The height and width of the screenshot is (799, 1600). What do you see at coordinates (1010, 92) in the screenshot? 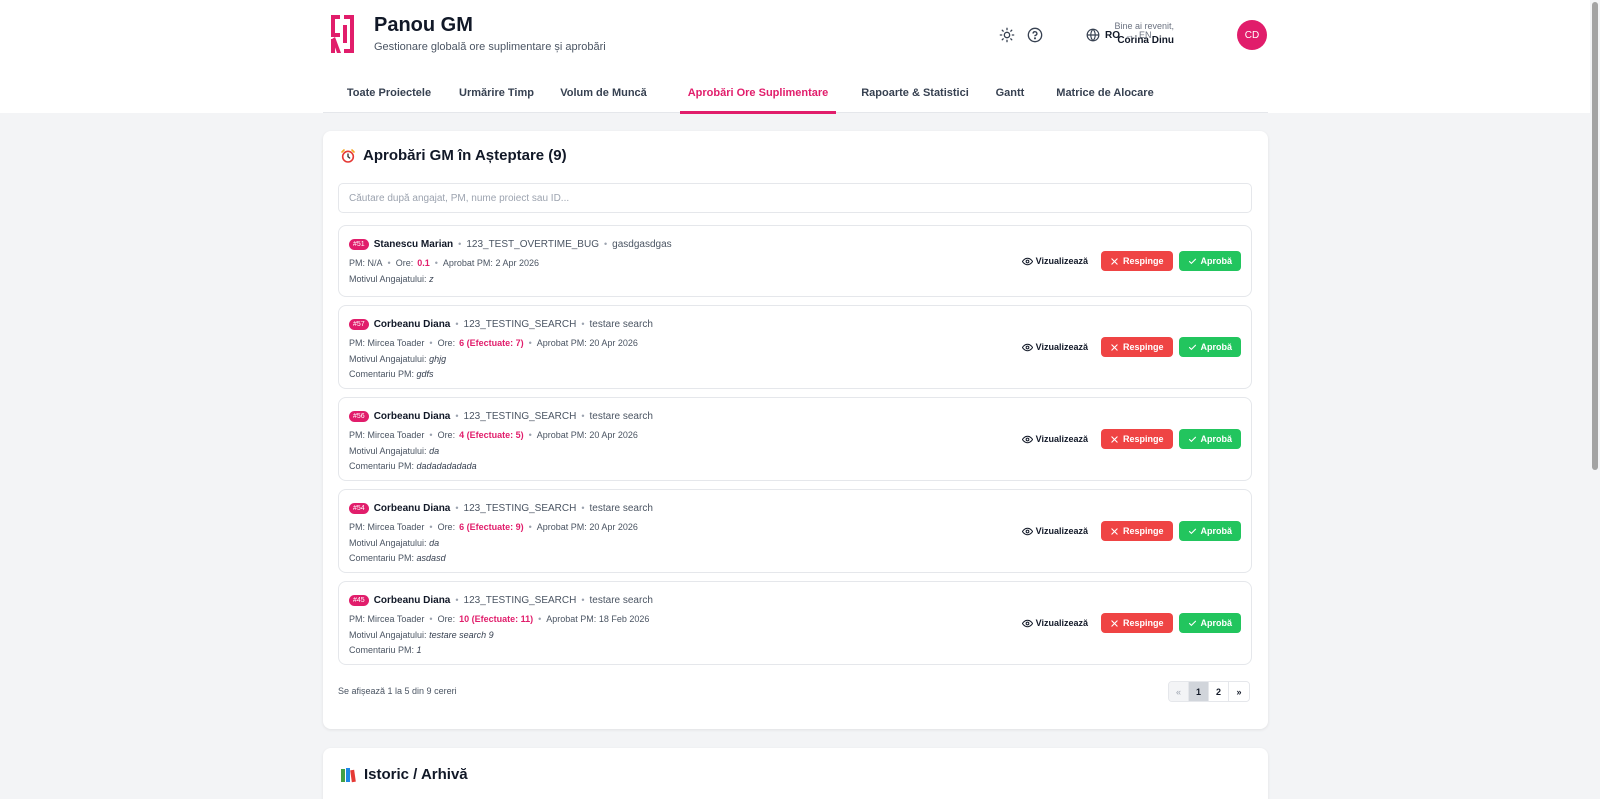
I see `tab-gantt: Gantt` at bounding box center [1010, 92].